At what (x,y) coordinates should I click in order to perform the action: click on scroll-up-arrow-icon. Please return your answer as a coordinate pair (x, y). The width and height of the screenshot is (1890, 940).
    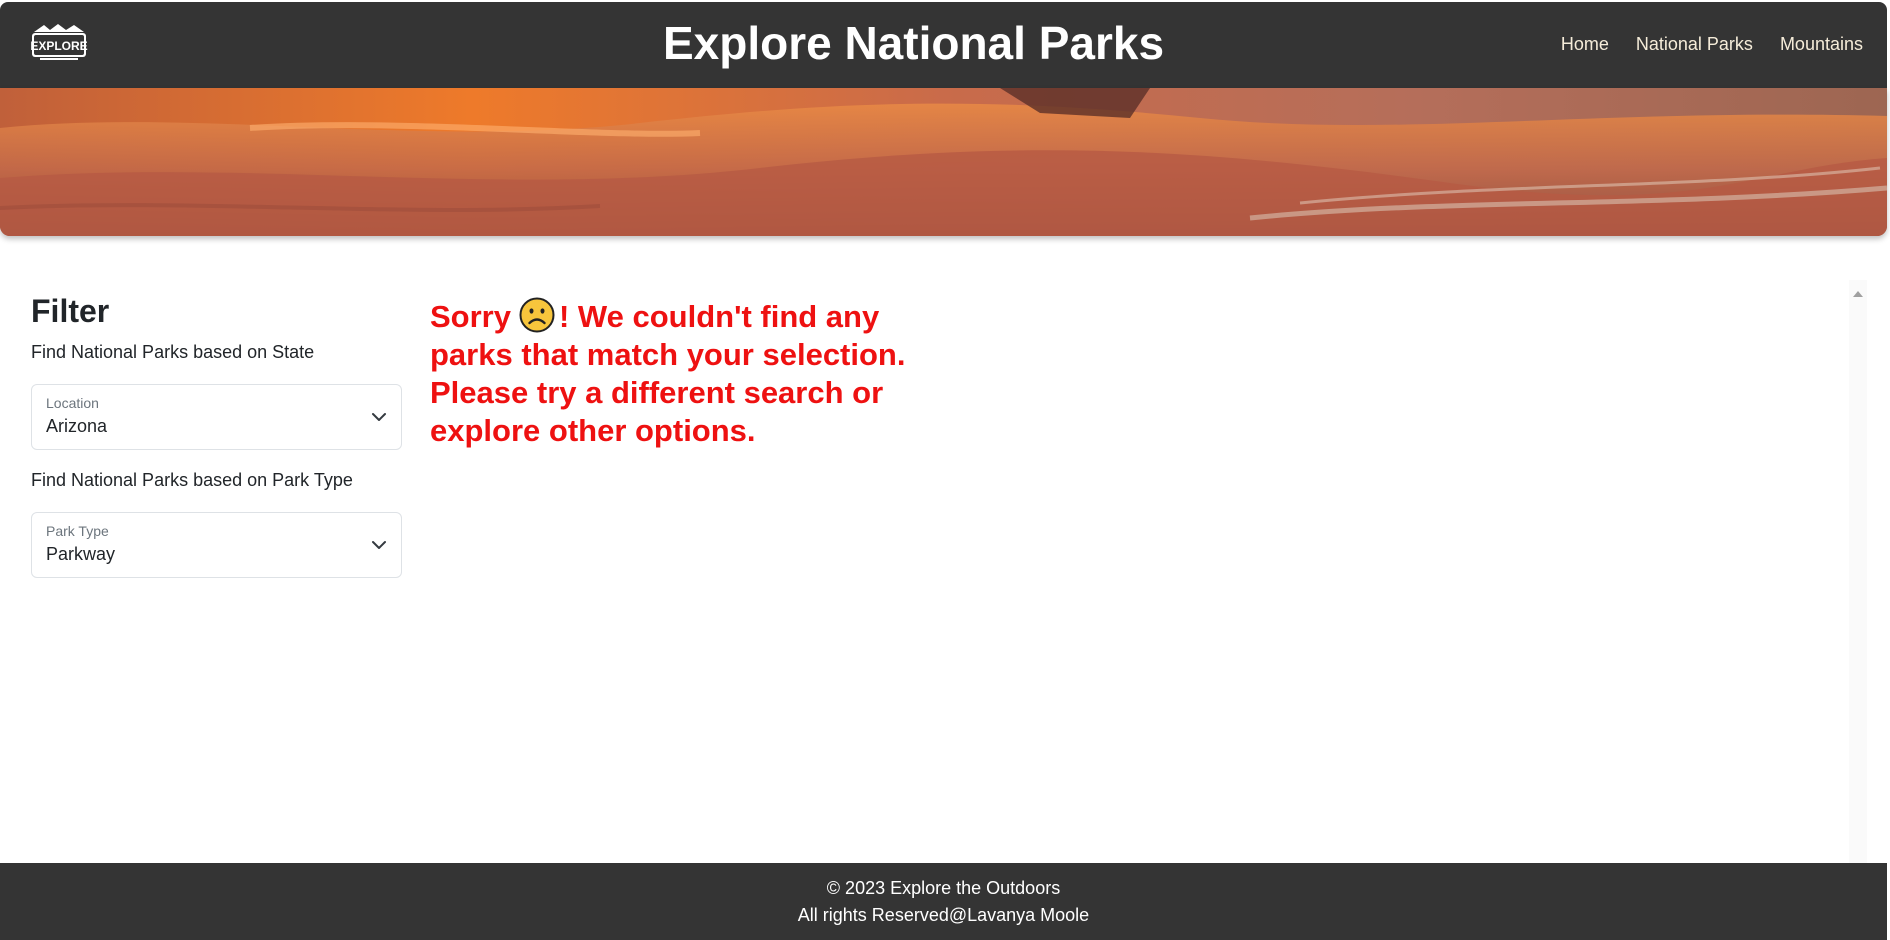
    Looking at the image, I should click on (1858, 294).